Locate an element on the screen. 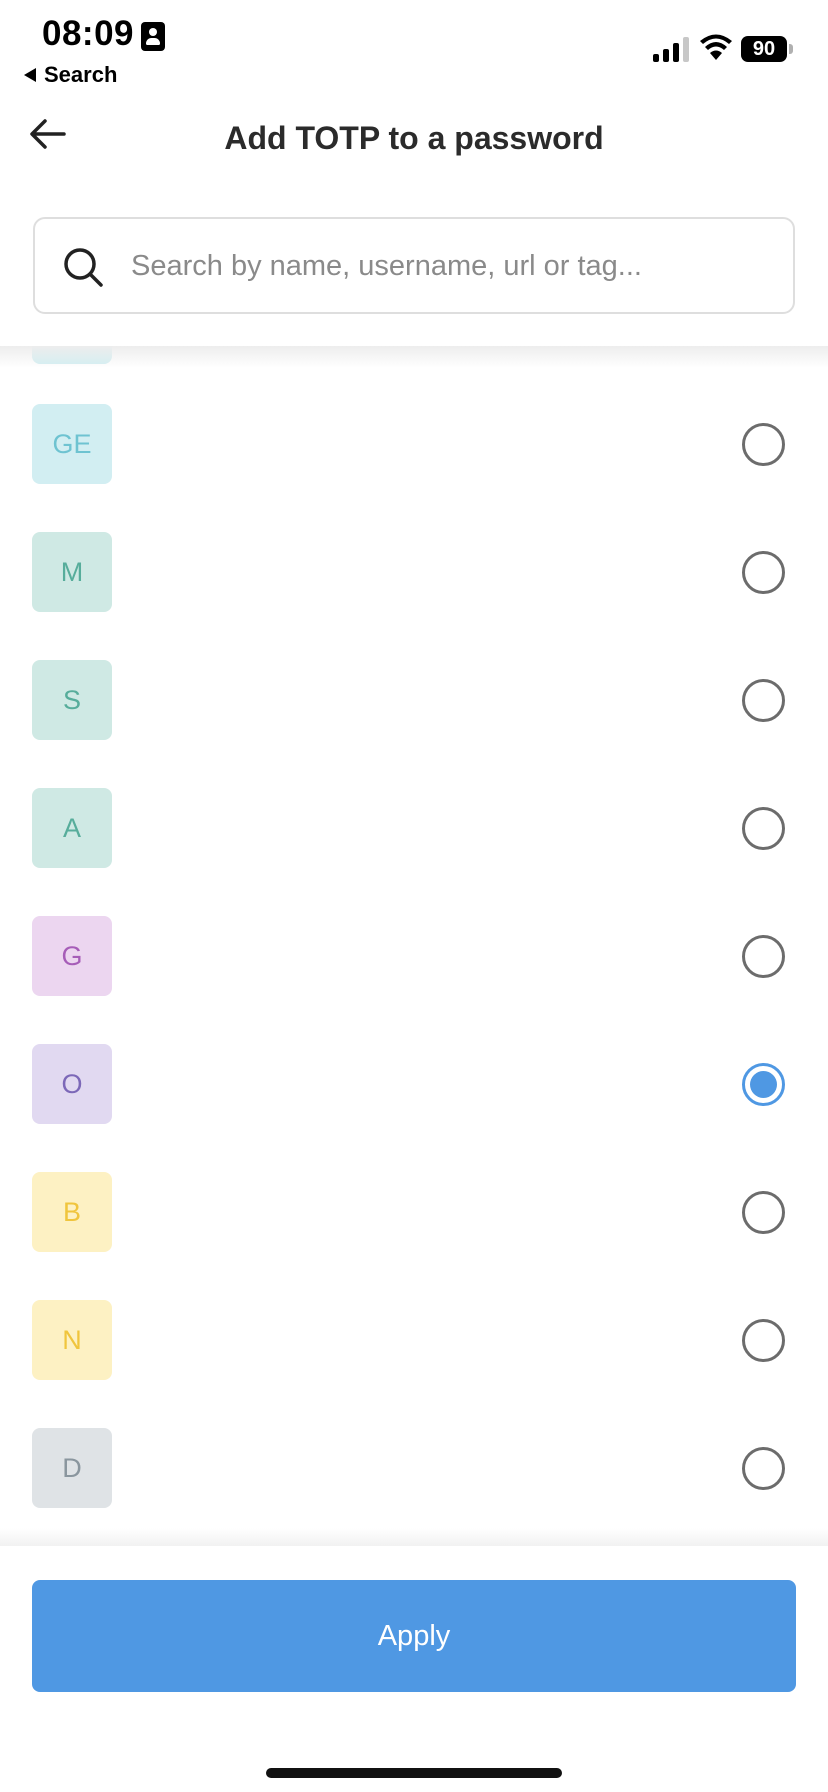 The width and height of the screenshot is (828, 1792). header: Add TOTP to a password is located at coordinates (414, 140).